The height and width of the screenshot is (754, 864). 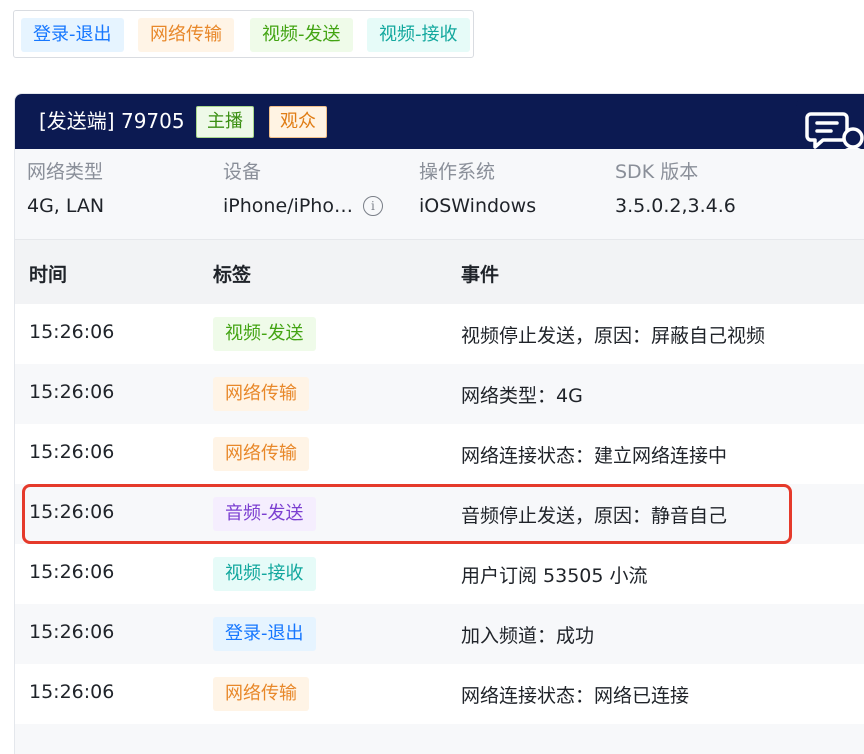 What do you see at coordinates (186, 35) in the screenshot?
I see `filter-network: 网络传输` at bounding box center [186, 35].